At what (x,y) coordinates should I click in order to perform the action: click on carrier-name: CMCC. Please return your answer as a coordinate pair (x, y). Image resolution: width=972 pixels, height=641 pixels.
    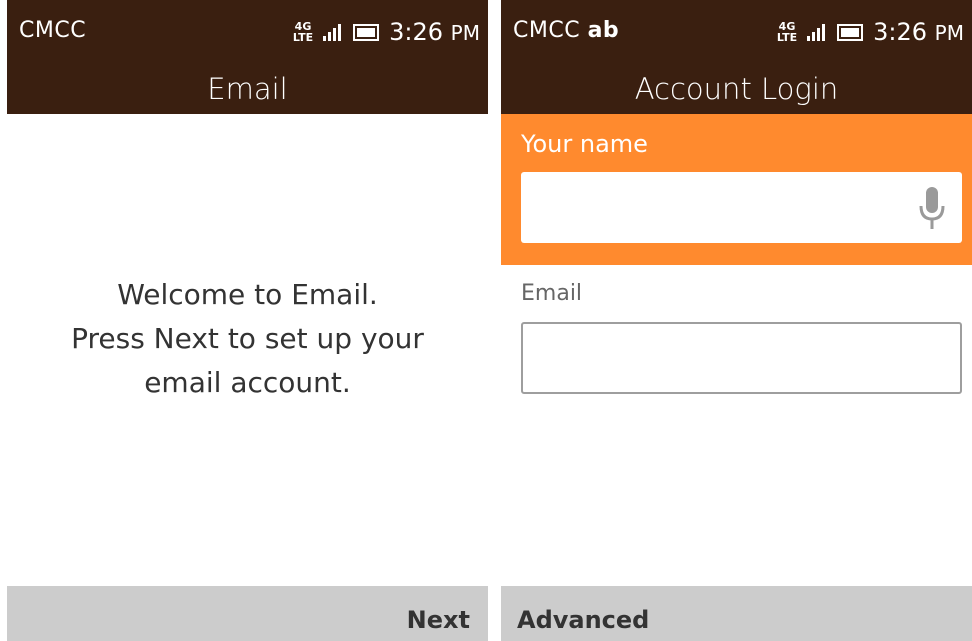
    Looking at the image, I should click on (53, 30).